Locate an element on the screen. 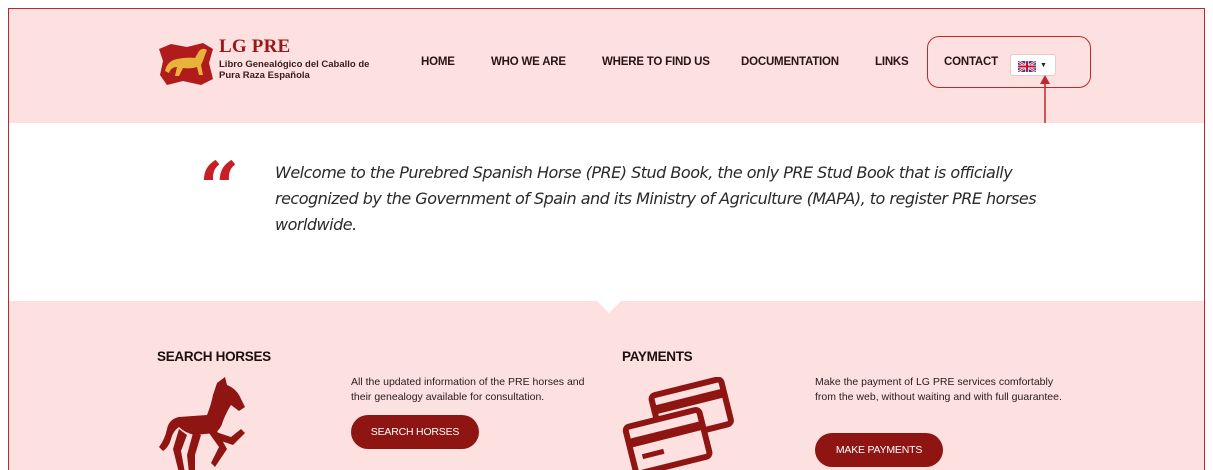 The width and height of the screenshot is (1213, 470). make-payments-button: MAKE PAYMENTS is located at coordinates (879, 450).